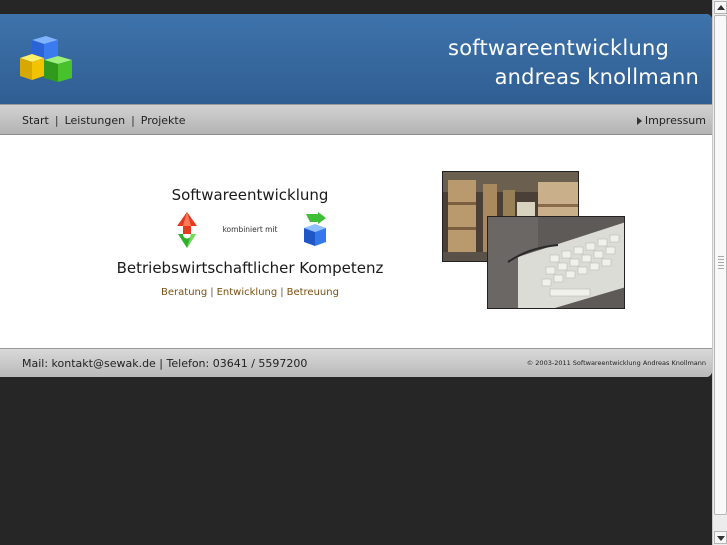 The width and height of the screenshot is (727, 545). Describe the element at coordinates (250, 195) in the screenshot. I see `headline-softwareentwicklung: Softwareentwicklung` at that location.